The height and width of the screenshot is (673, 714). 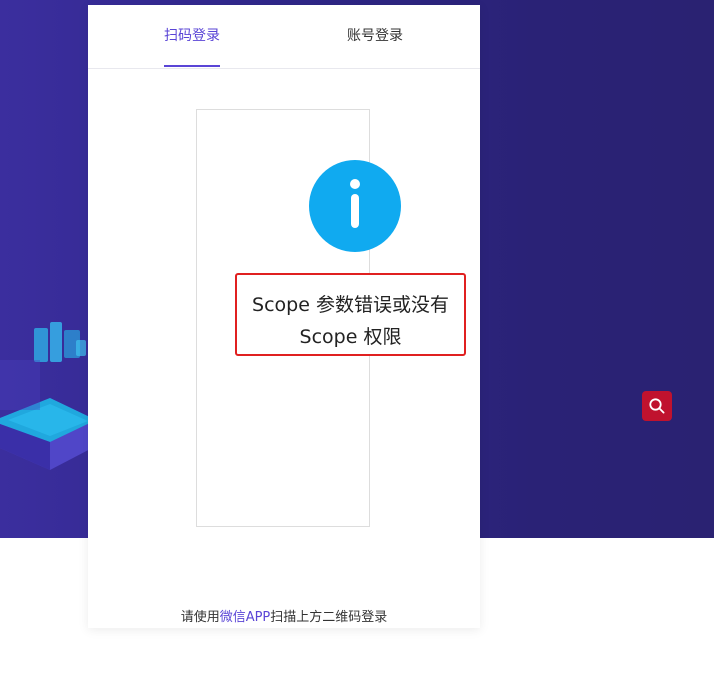 I want to click on wechat-app-link: 微信APP, so click(x=245, y=617).